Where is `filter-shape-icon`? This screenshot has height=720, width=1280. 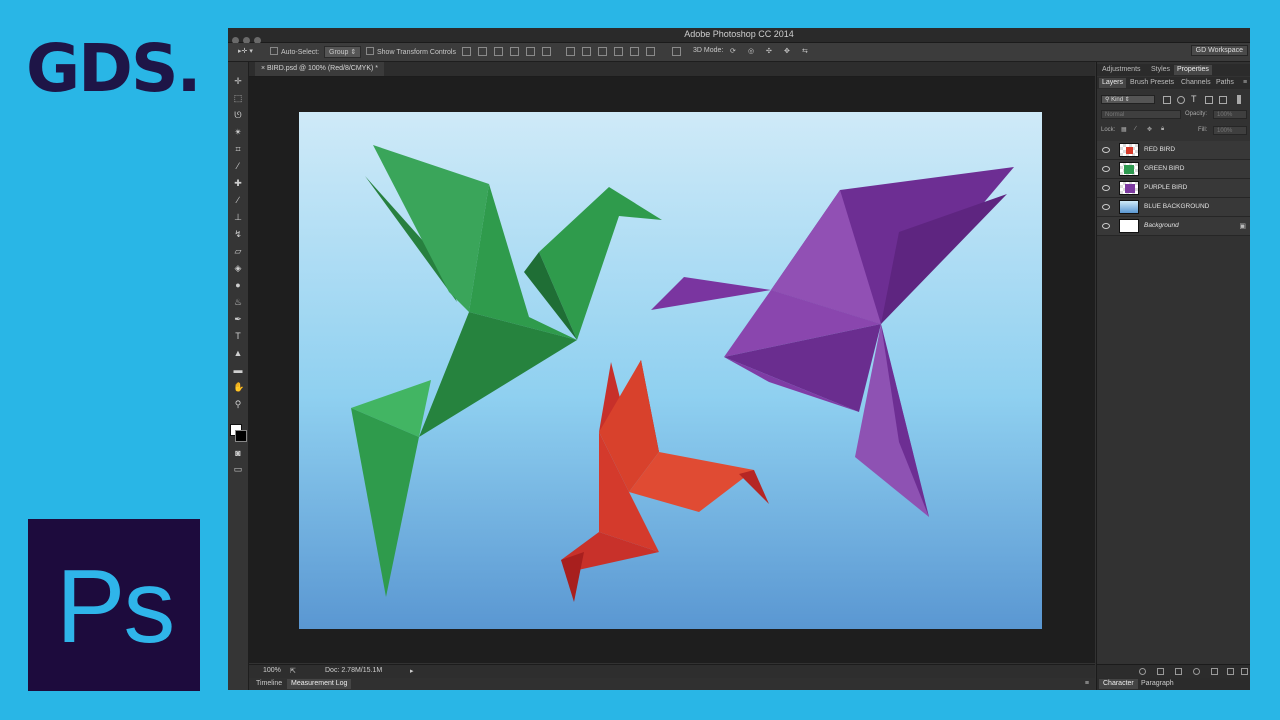
filter-shape-icon is located at coordinates (1209, 100).